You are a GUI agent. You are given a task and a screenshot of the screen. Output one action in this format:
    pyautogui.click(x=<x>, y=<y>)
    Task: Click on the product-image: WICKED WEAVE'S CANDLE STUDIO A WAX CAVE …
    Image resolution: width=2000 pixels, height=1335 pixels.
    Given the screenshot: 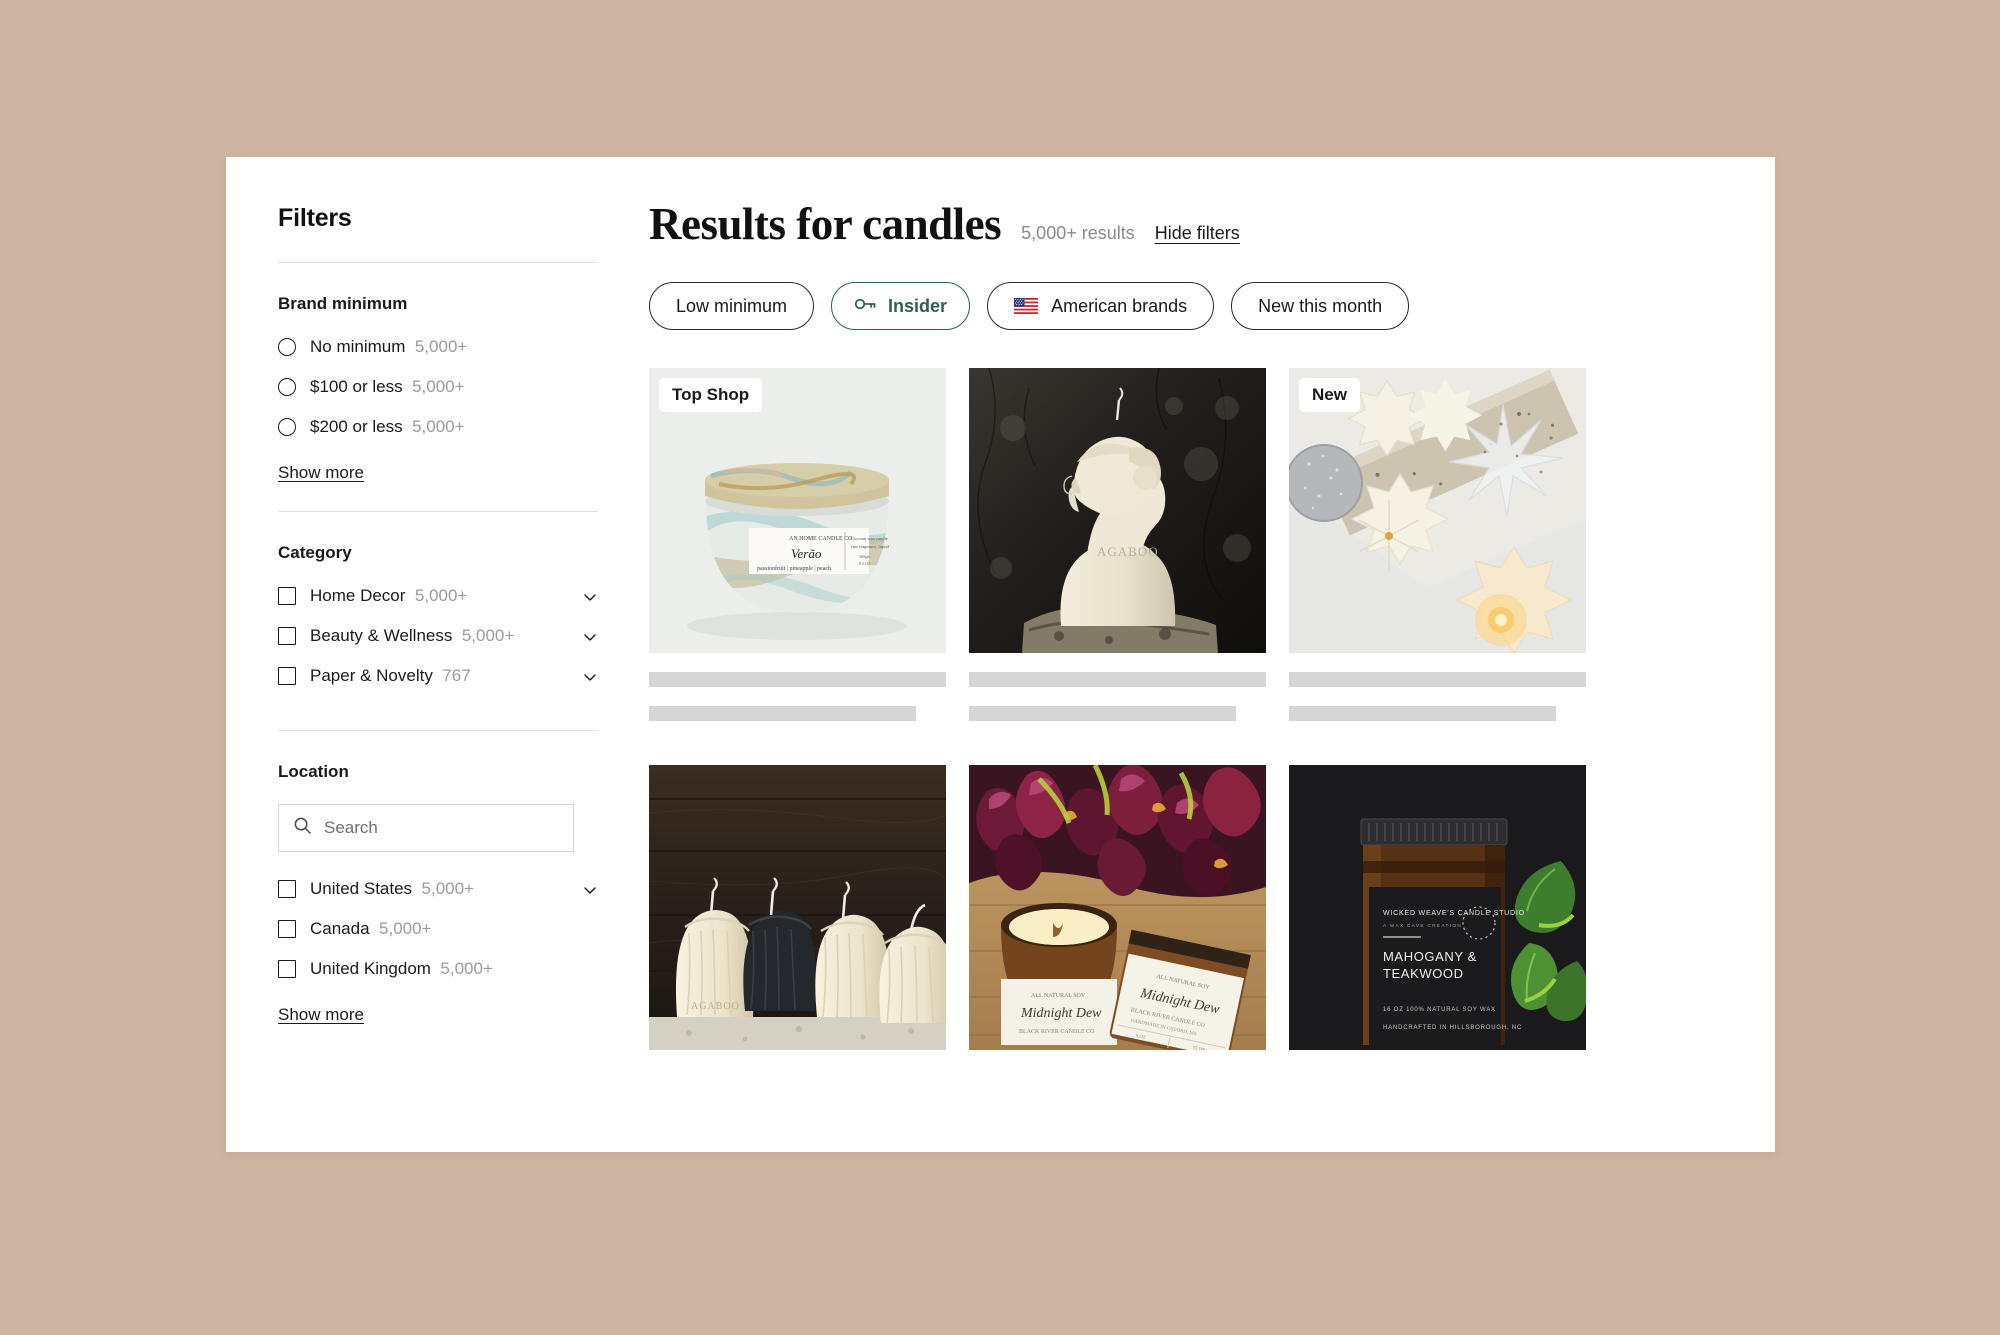 What is the action you would take?
    pyautogui.click(x=1437, y=907)
    